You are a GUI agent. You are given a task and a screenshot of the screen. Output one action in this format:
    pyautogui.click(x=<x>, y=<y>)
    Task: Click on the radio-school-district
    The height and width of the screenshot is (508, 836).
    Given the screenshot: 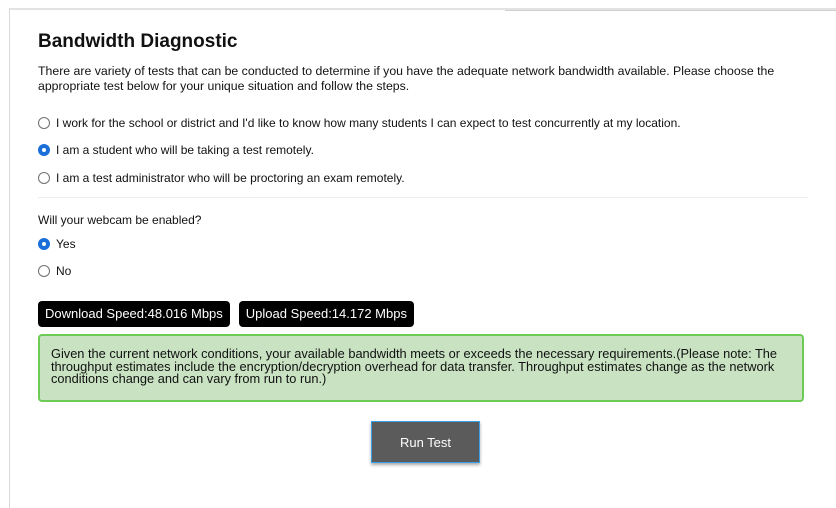 What is the action you would take?
    pyautogui.click(x=44, y=123)
    